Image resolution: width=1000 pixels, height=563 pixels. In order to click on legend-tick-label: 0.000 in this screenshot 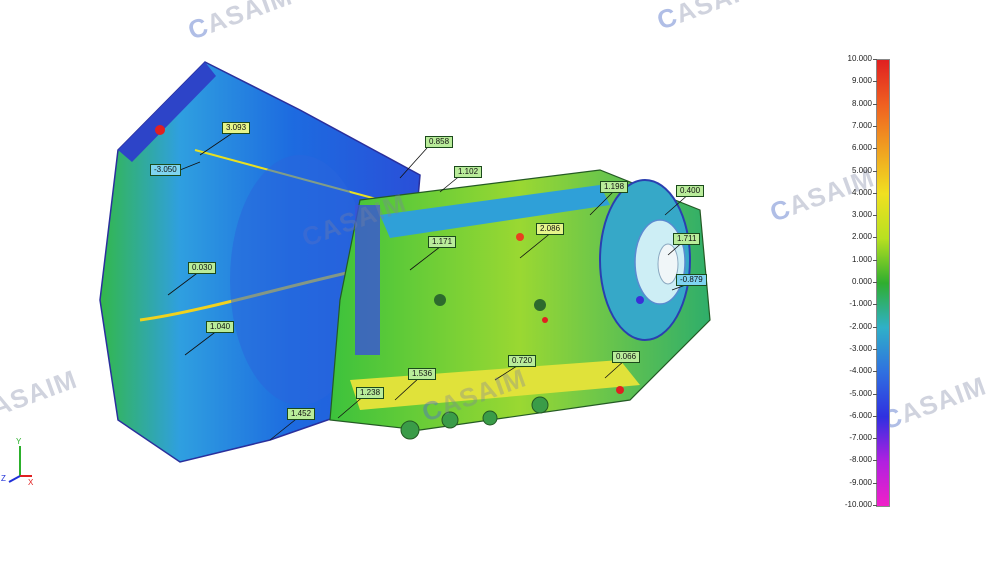, I will do `click(861, 281)`.